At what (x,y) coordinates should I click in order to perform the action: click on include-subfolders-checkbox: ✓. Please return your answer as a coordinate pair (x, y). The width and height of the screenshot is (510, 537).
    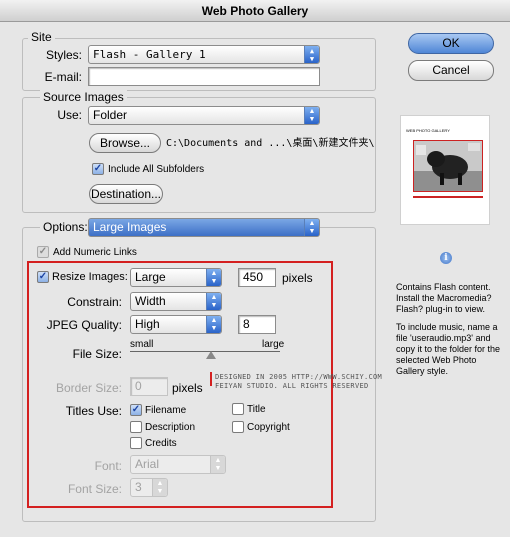
    Looking at the image, I should click on (98, 169).